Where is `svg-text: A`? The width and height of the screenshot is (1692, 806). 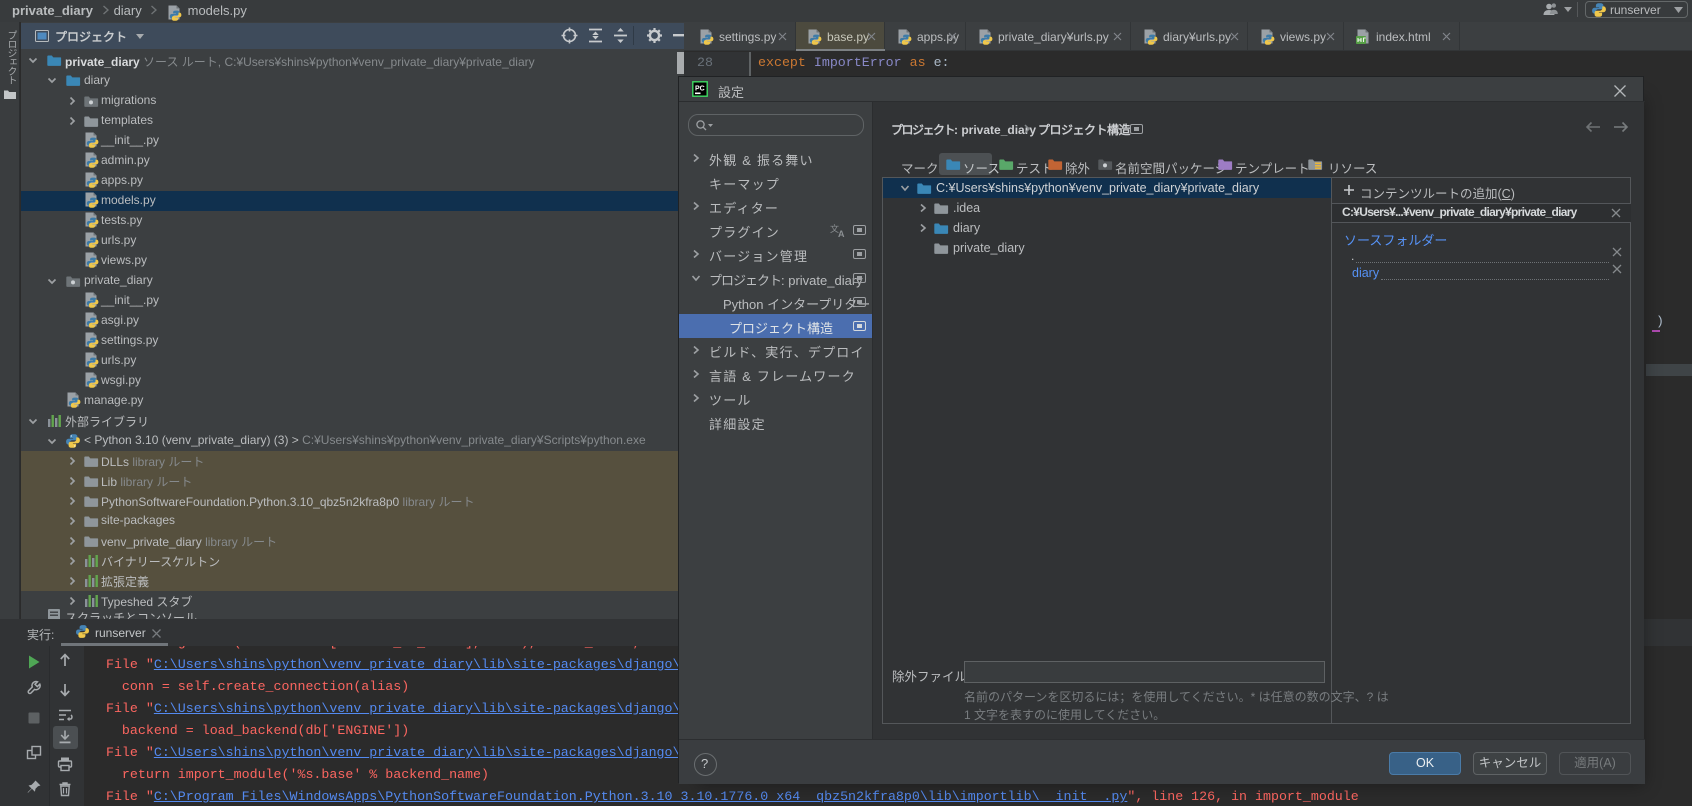 svg-text: A is located at coordinates (841, 233).